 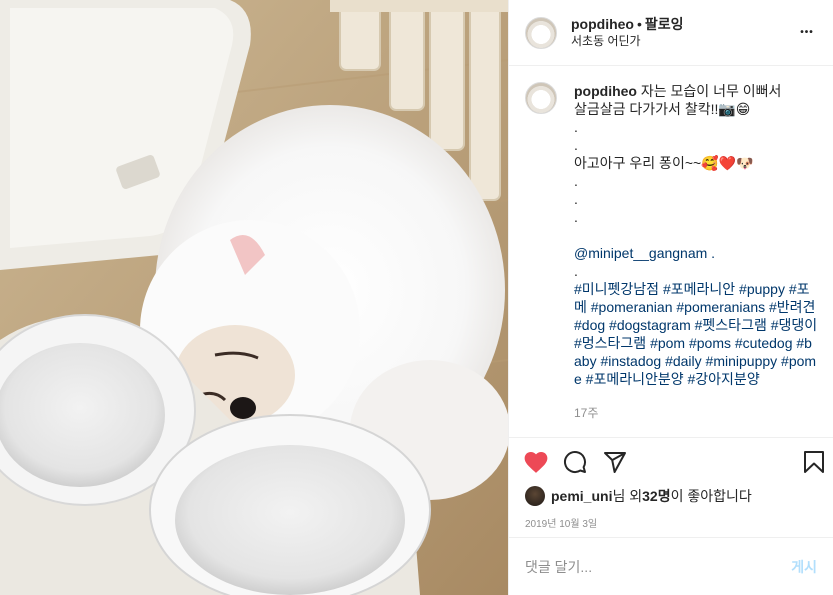 I want to click on author-username: popdiheo, so click(x=602, y=24).